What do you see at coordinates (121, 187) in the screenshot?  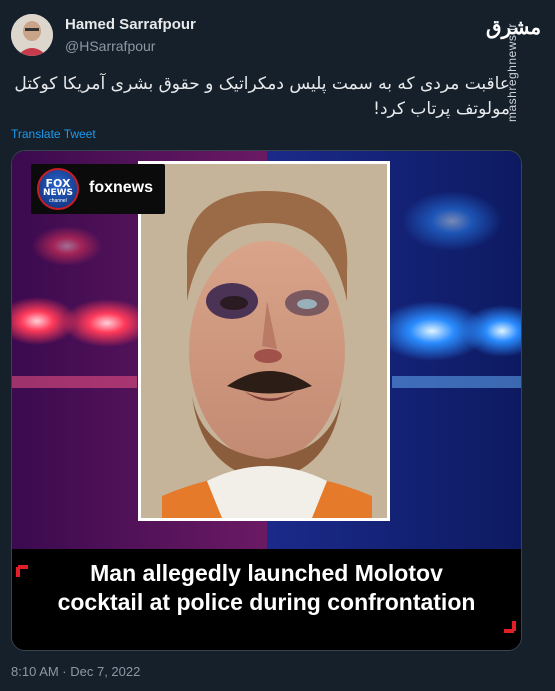 I see `channel-label: foxnews` at bounding box center [121, 187].